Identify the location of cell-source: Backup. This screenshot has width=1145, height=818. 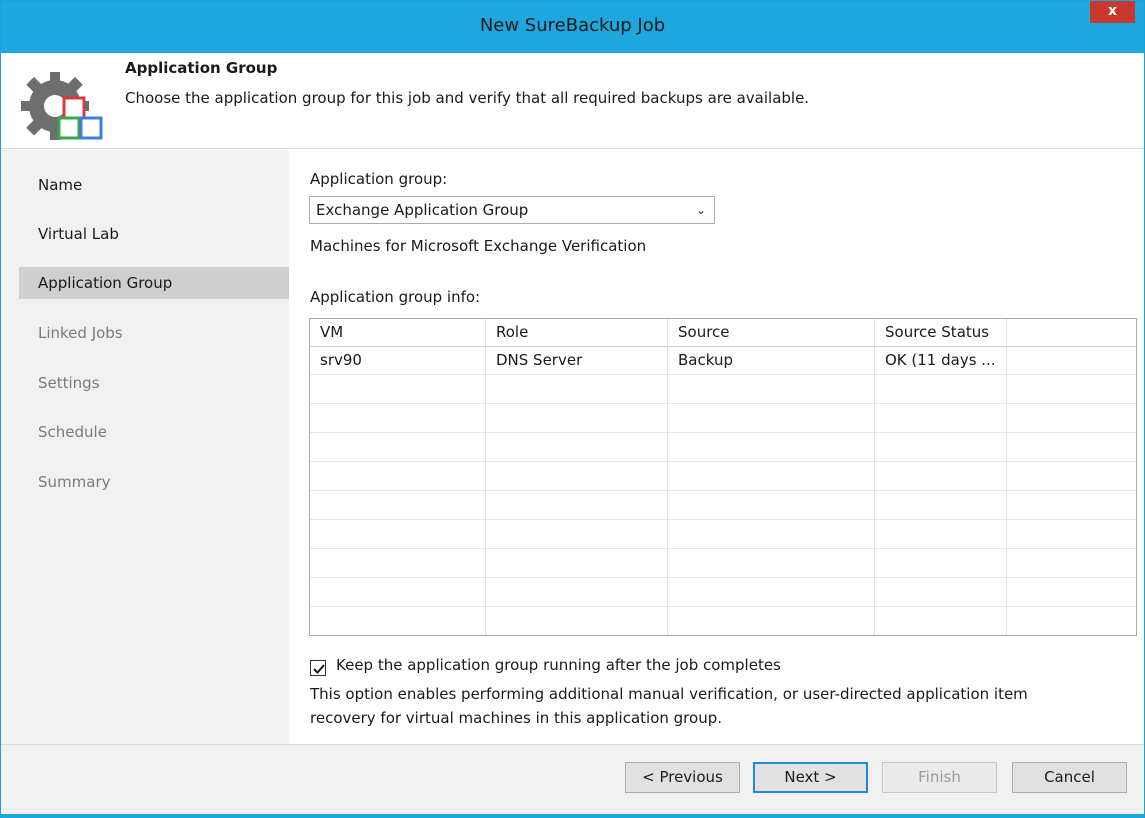
(705, 360).